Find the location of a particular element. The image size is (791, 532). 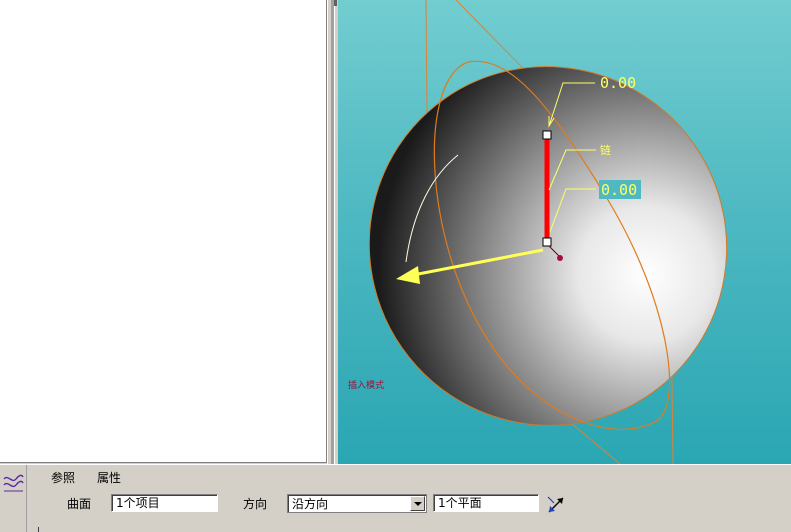

panel-splitter is located at coordinates (332, 232).